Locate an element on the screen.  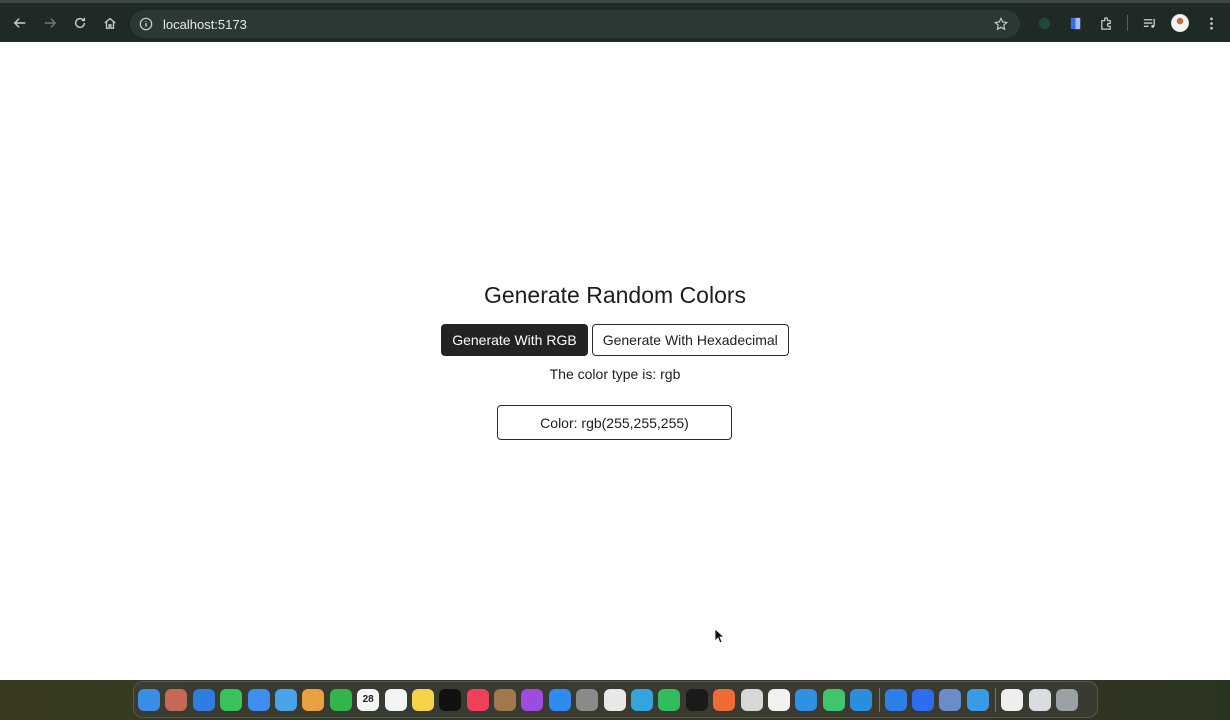
app-store-icon is located at coordinates (559, 699).